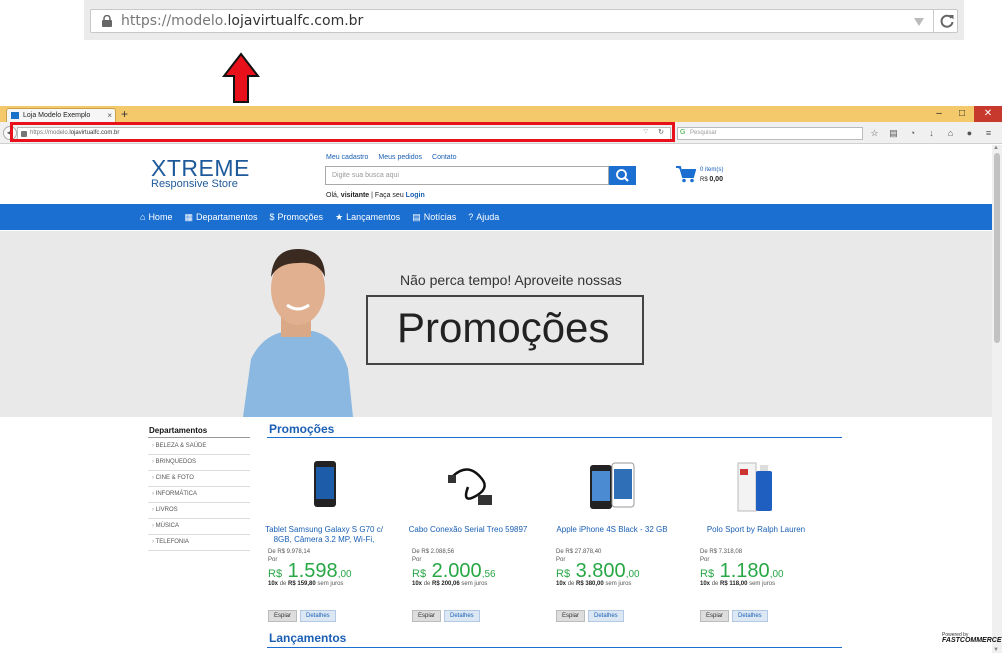 This screenshot has width=1002, height=653. Describe the element at coordinates (415, 195) in the screenshot. I see `login-link: Login` at that location.